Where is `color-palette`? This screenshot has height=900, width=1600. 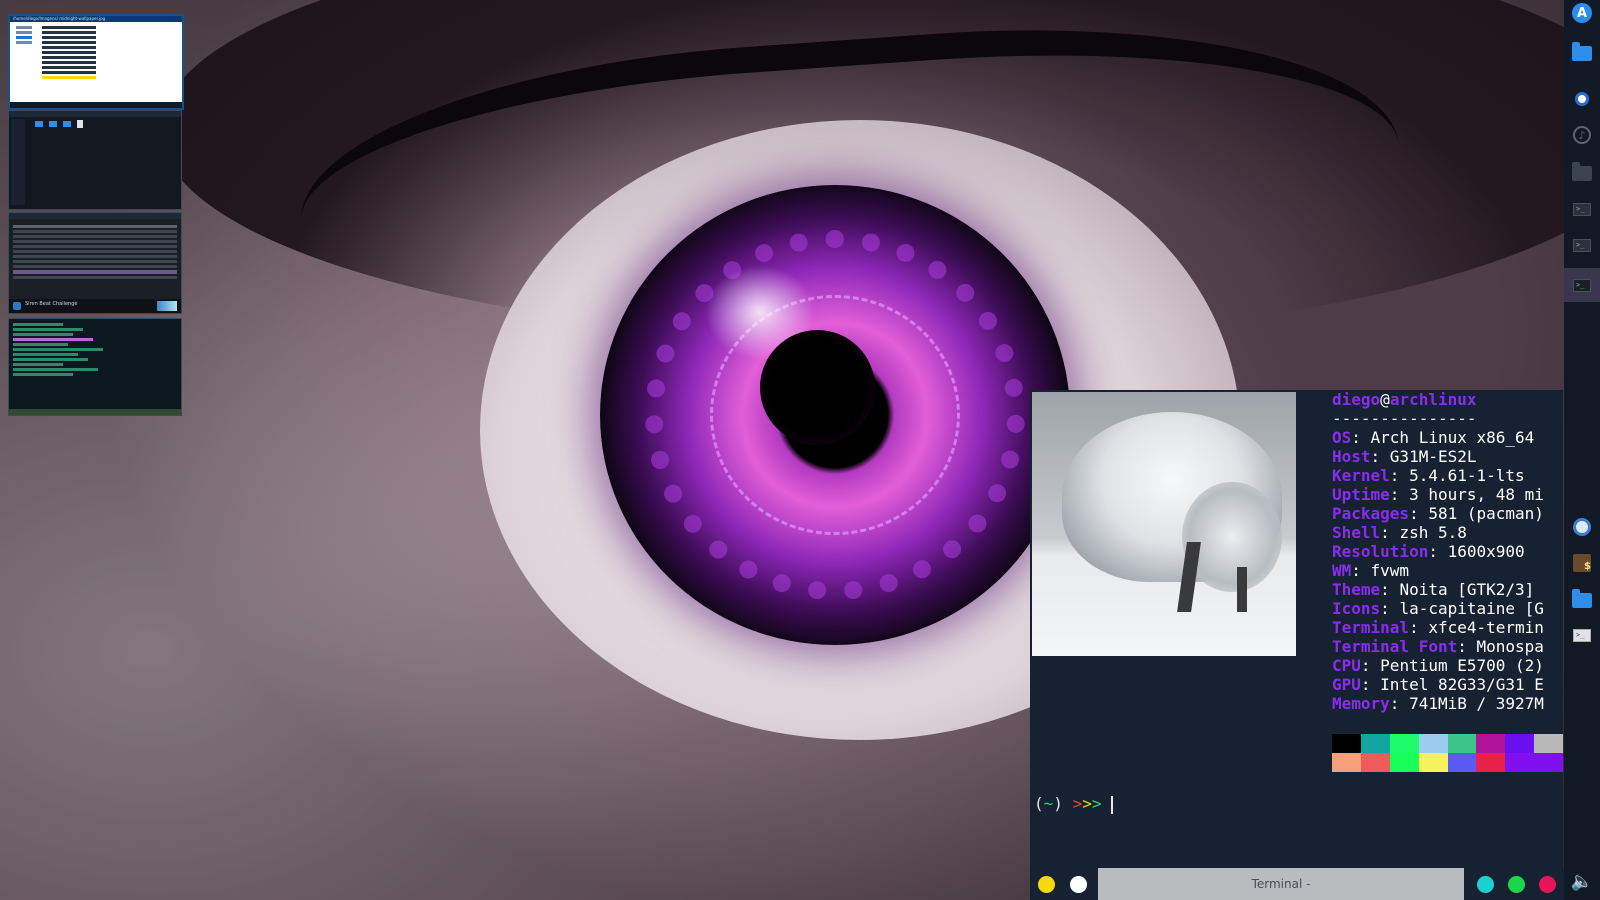 color-palette is located at coordinates (1447, 753).